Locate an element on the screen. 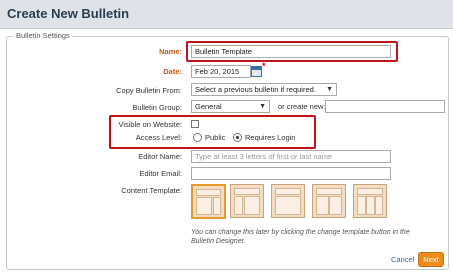 The image size is (453, 277). page-title: Create New Bulletin is located at coordinates (68, 13).